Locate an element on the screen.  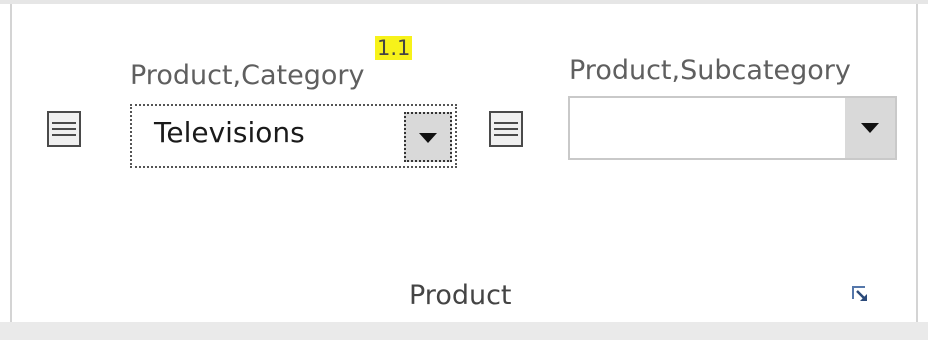
subcategory-list-handle-icon is located at coordinates (506, 129).